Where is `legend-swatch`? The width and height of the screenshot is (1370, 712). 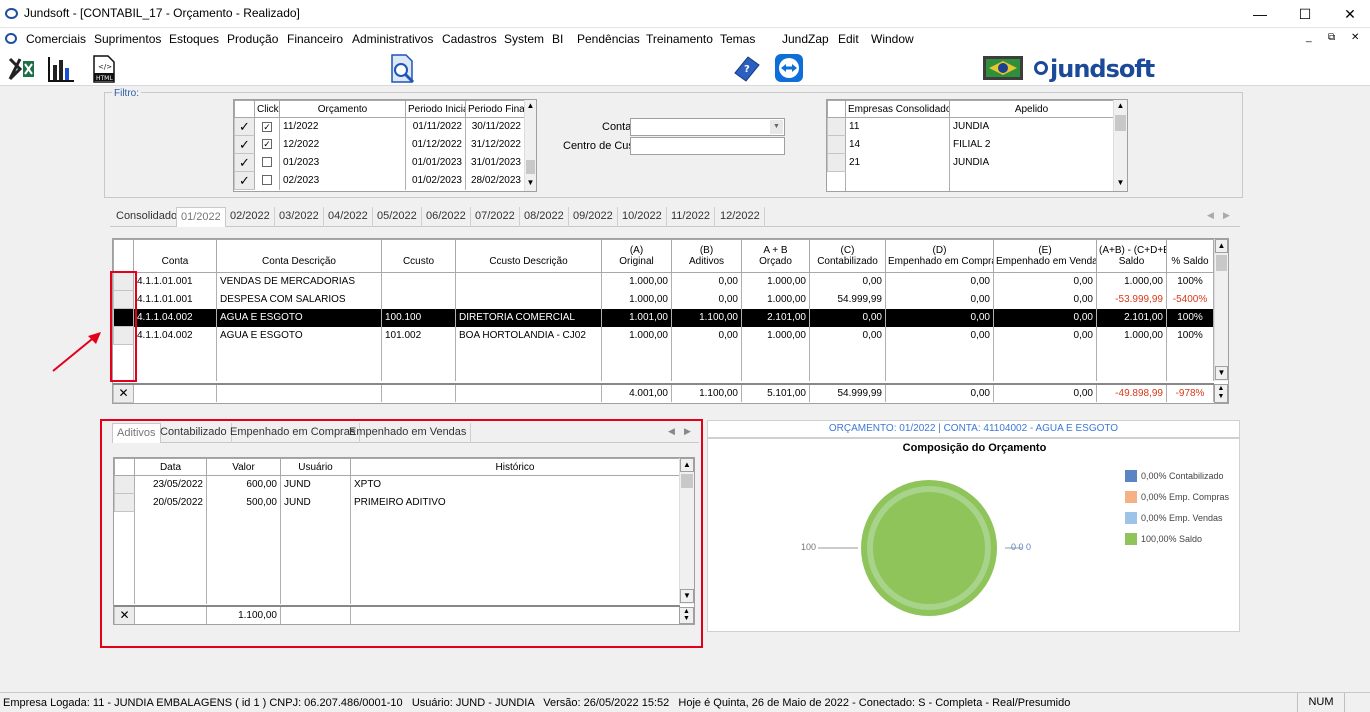 legend-swatch is located at coordinates (1131, 517).